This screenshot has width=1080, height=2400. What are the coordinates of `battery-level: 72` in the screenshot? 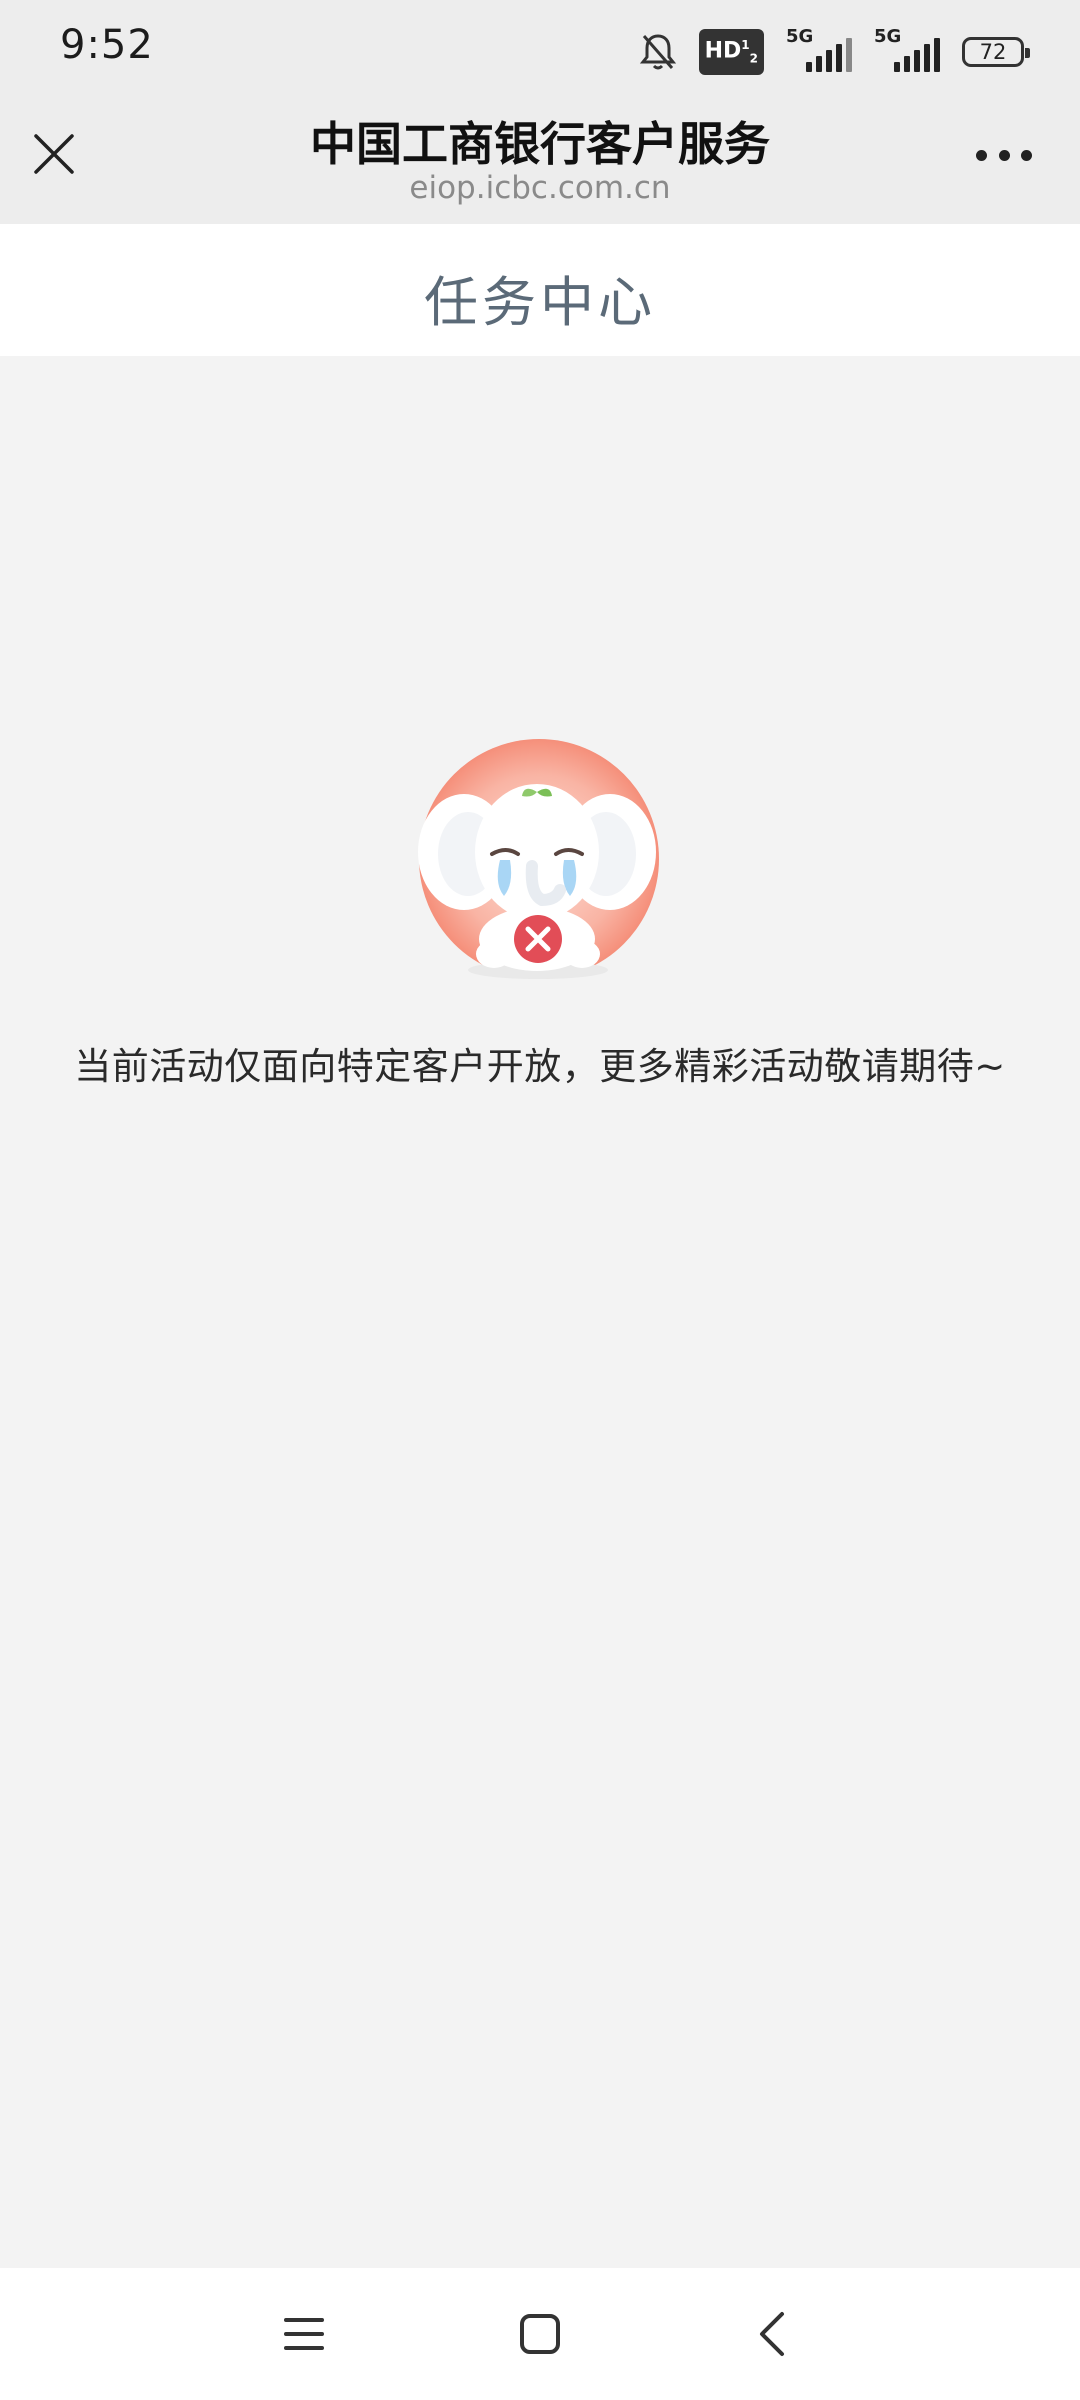 It's located at (993, 52).